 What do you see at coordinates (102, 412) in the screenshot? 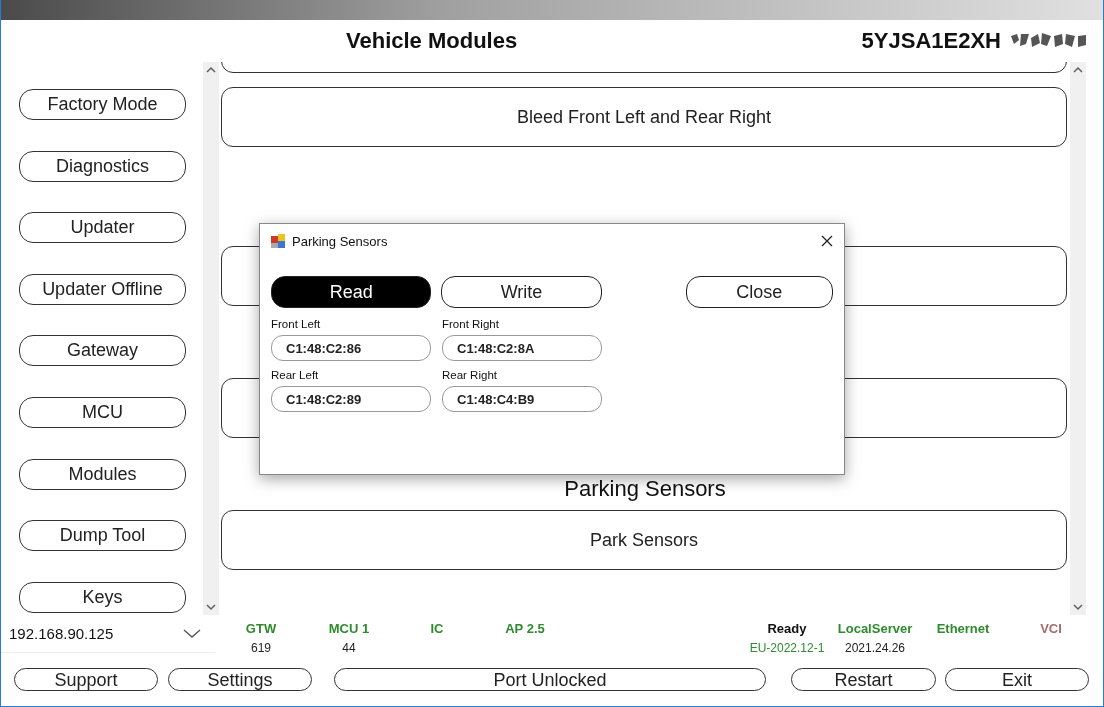
I see `sidebar-button: MCU` at bounding box center [102, 412].